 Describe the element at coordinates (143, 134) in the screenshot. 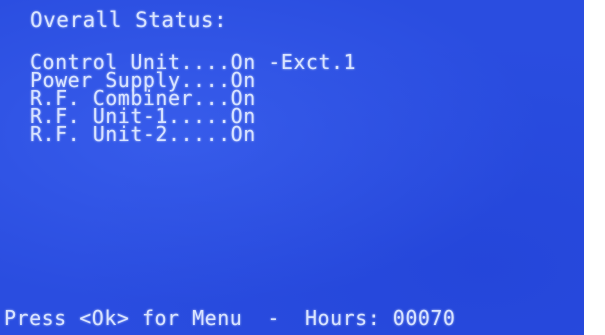

I see `status-line-rf-unit-2: R.F. Unit-2.....On` at that location.